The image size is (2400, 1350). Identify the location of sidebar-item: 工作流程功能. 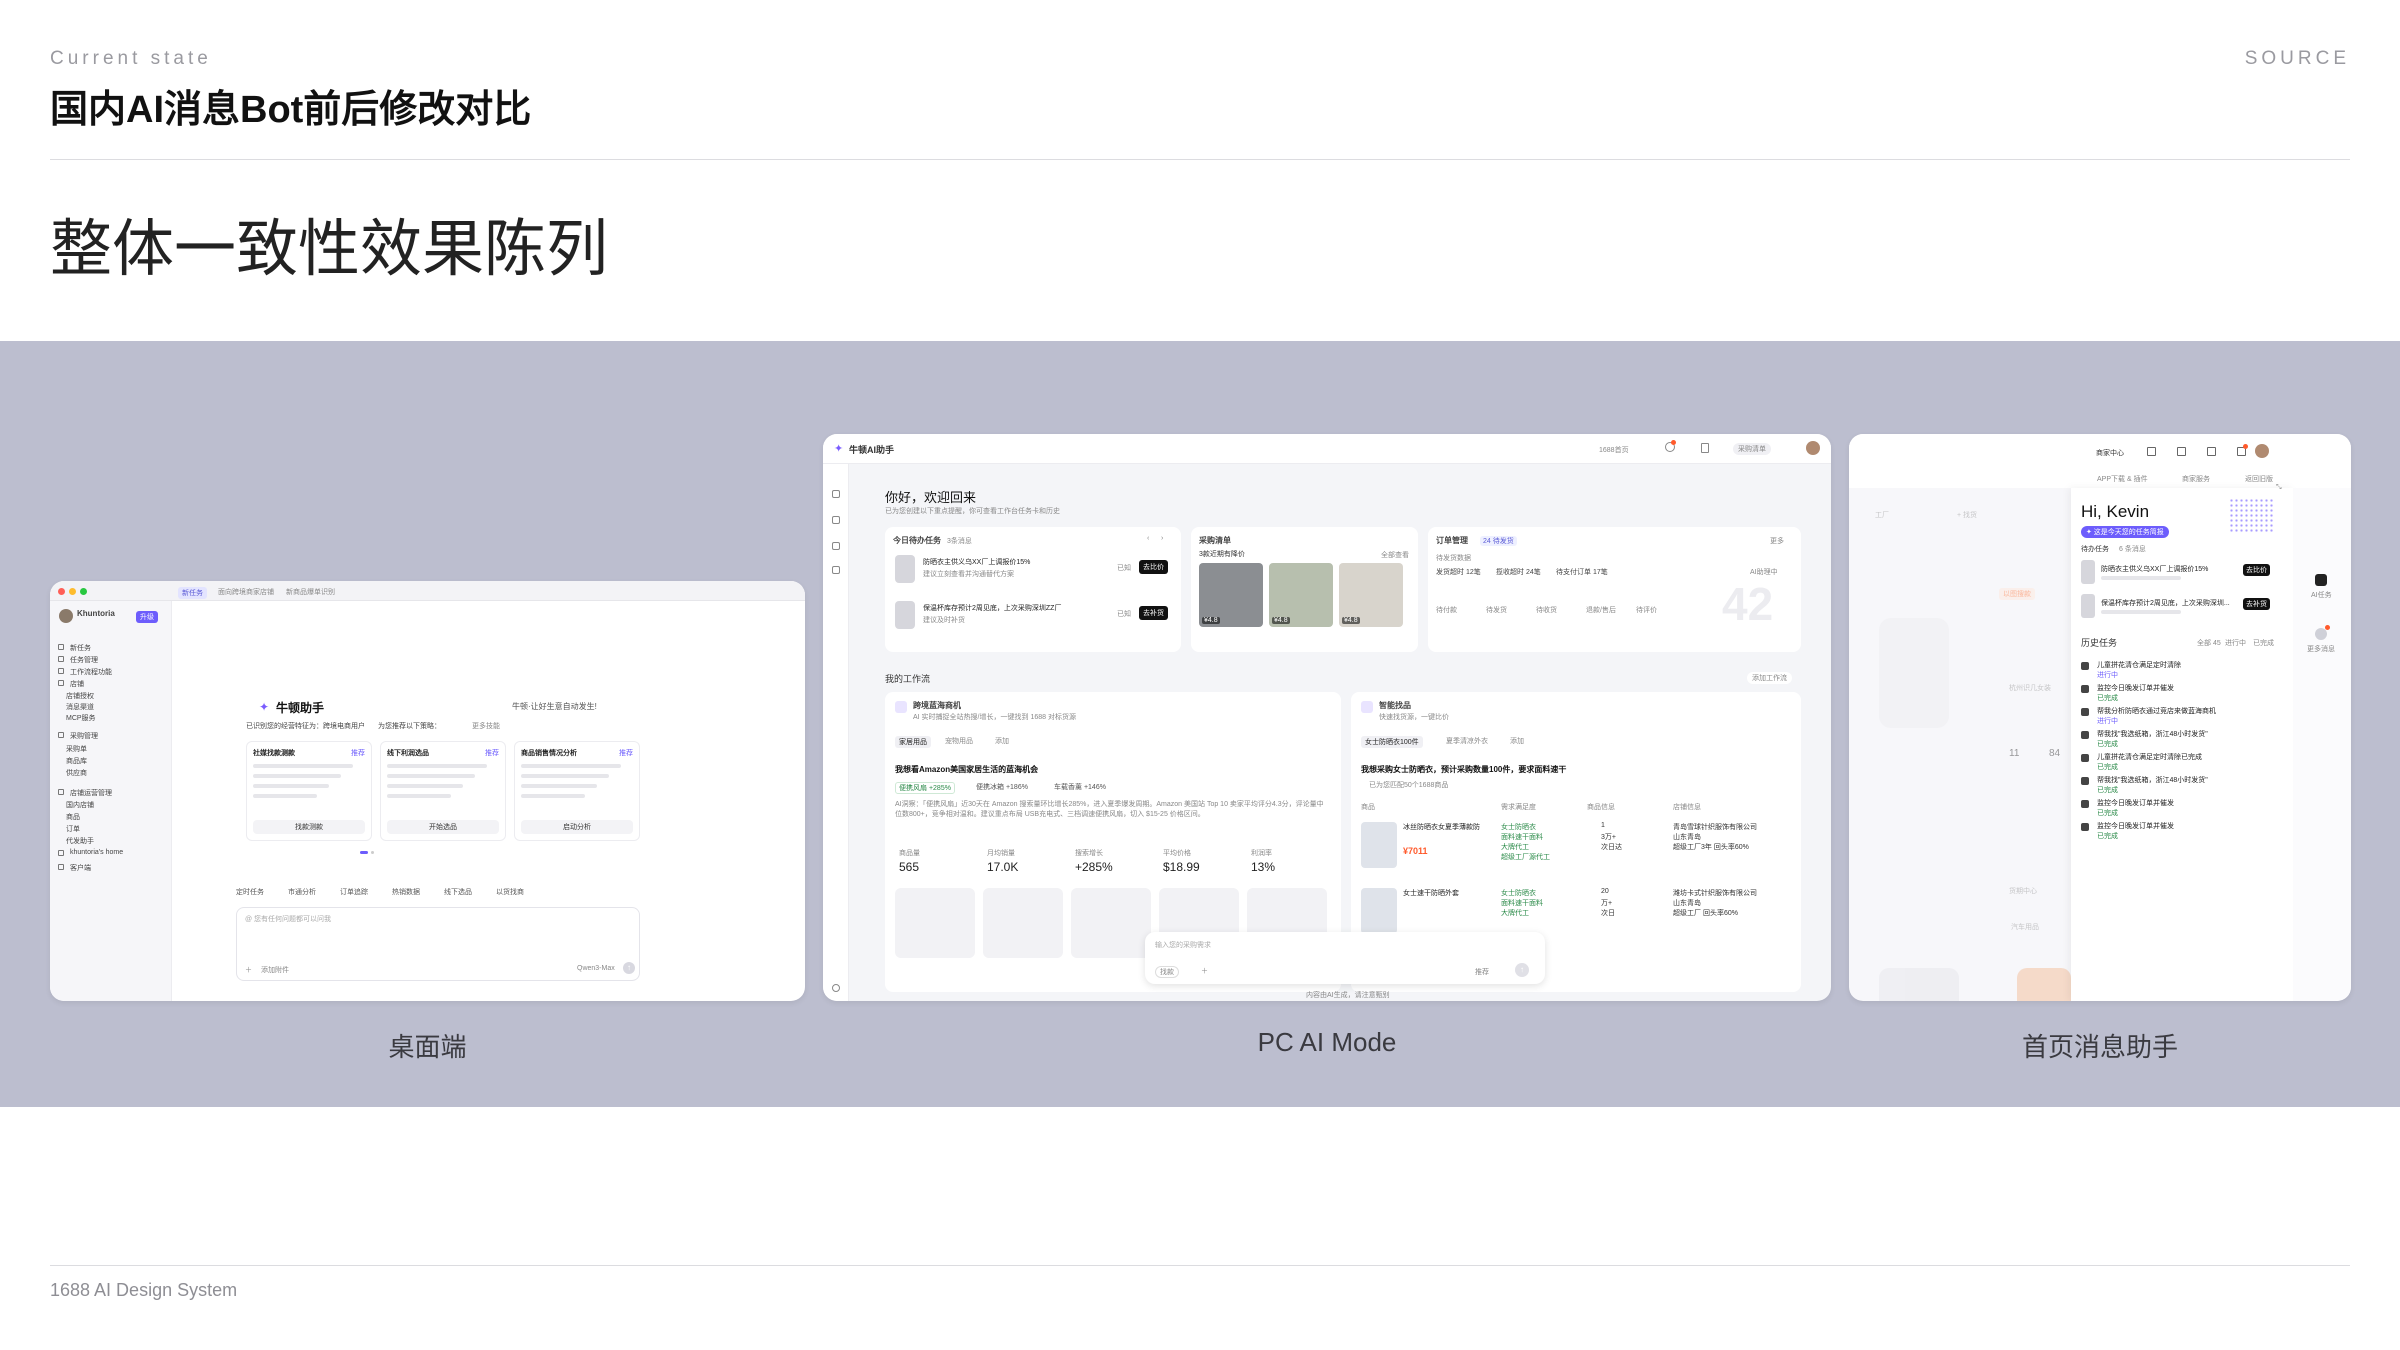
(91, 672).